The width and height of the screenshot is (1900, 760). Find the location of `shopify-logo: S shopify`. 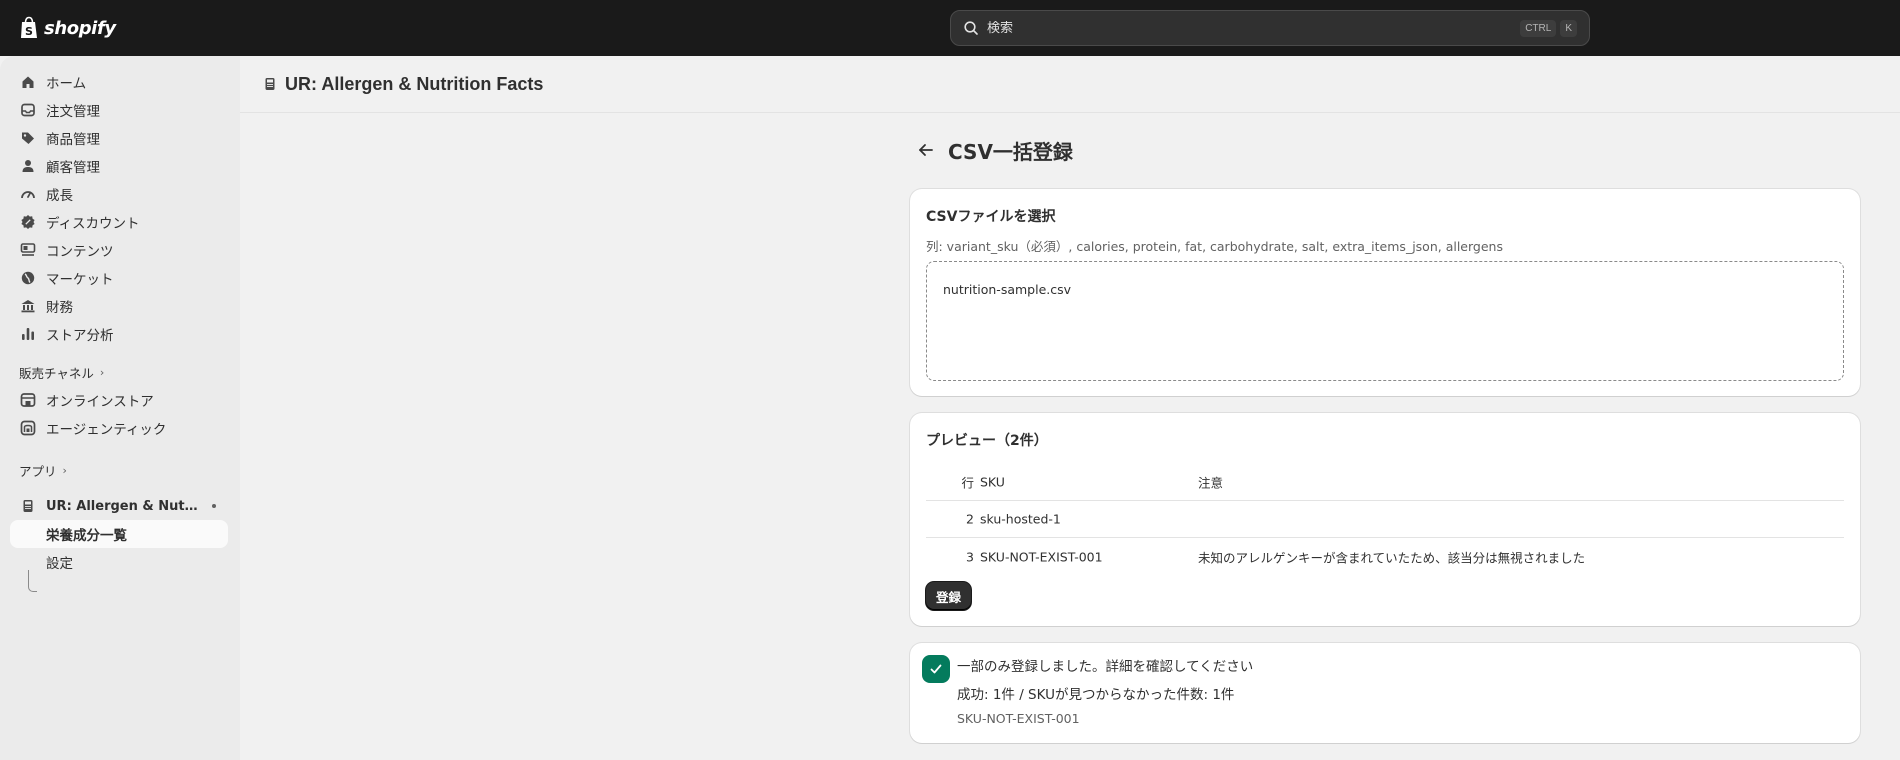

shopify-logo: S shopify is located at coordinates (67, 28).